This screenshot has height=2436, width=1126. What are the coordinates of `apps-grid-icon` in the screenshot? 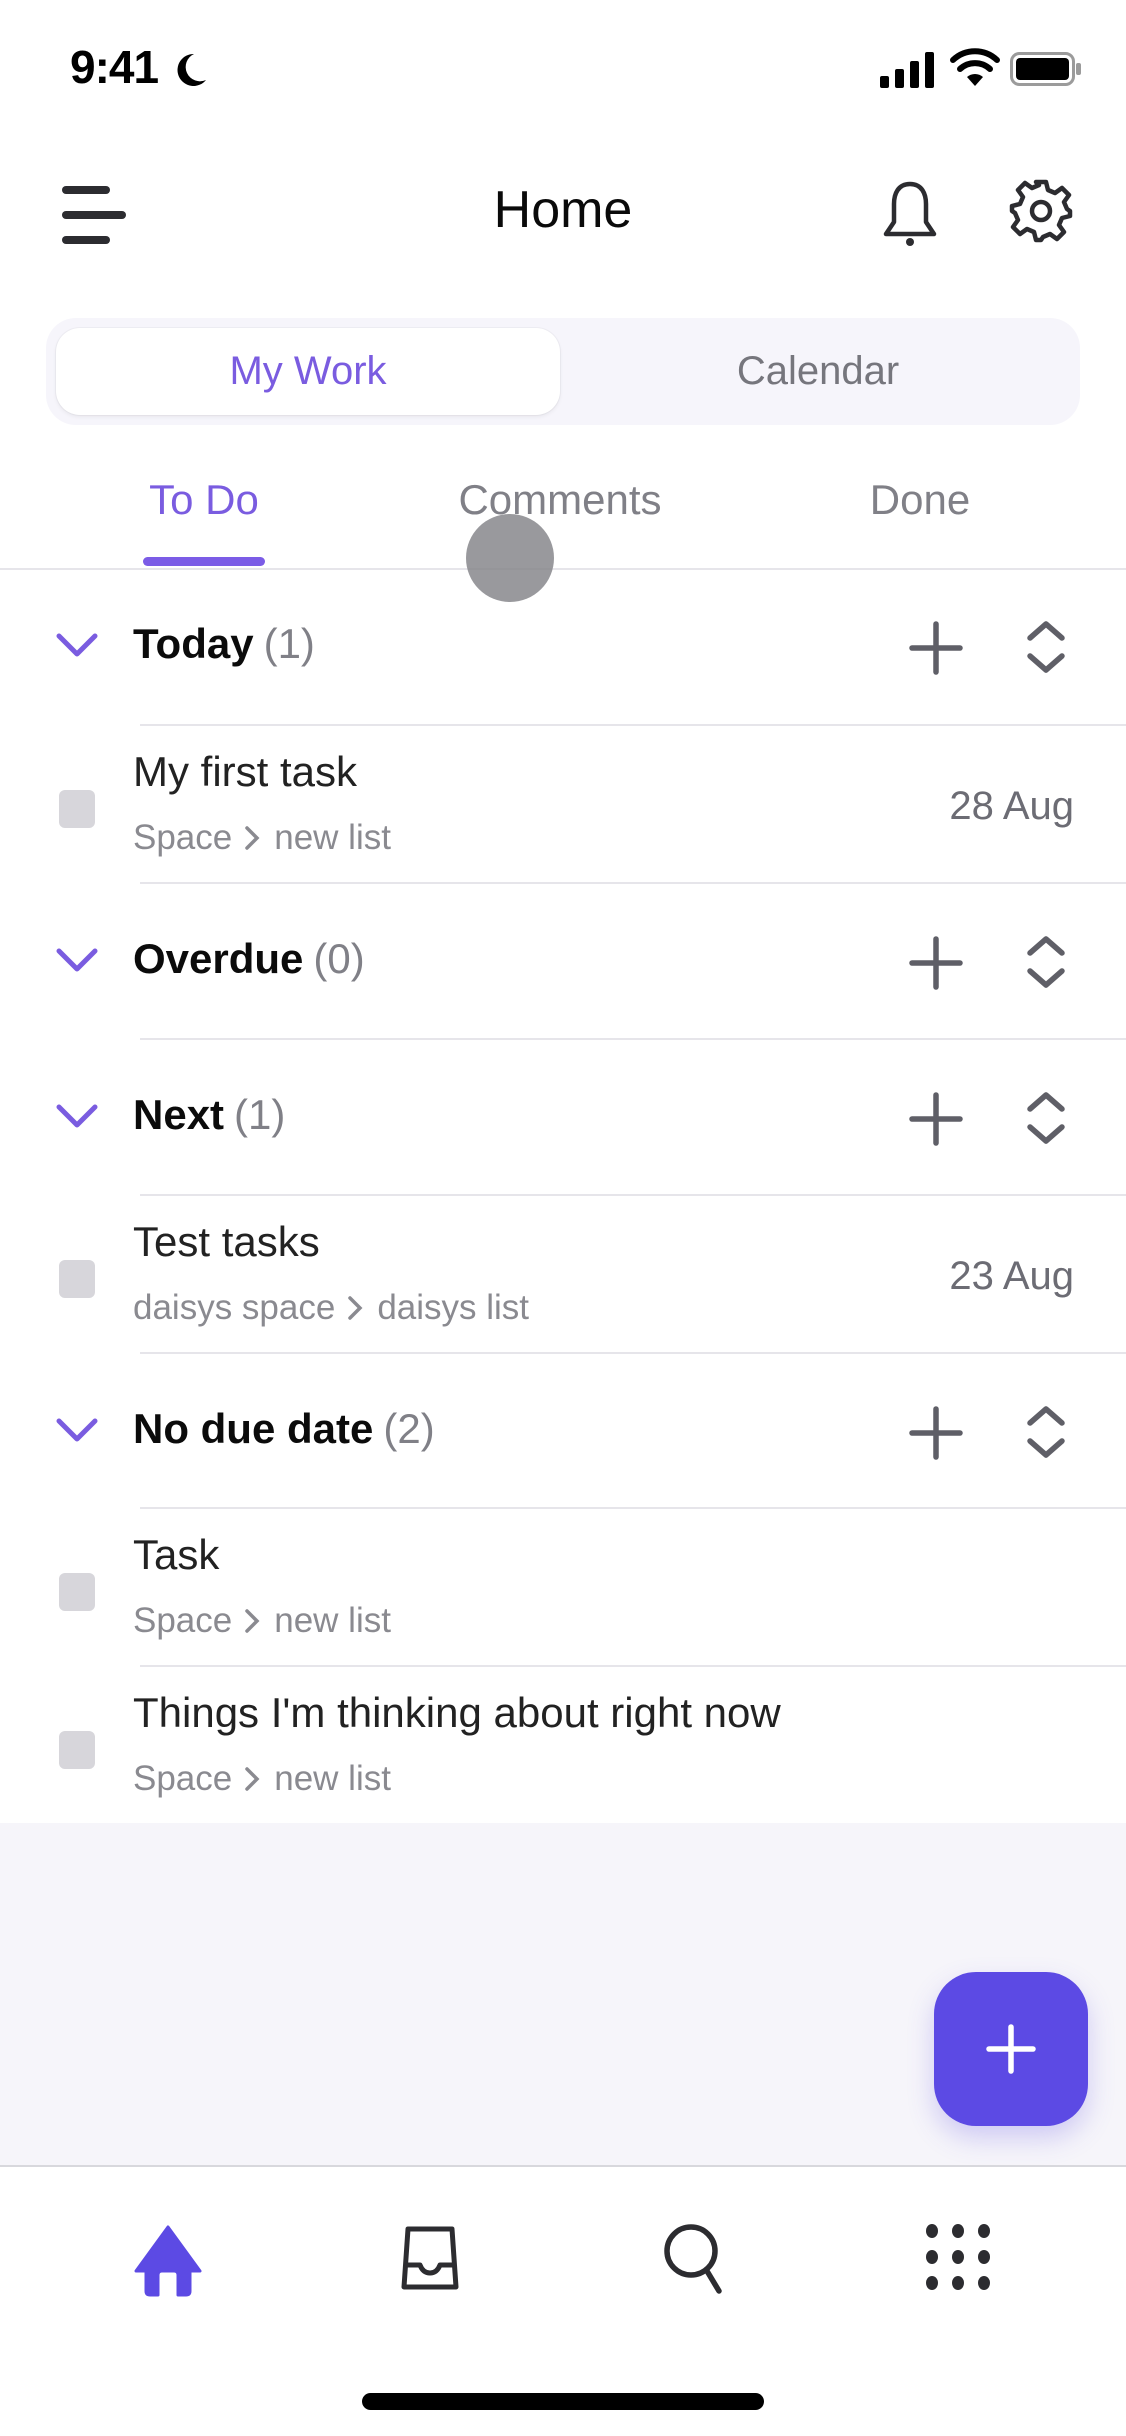 It's located at (958, 2257).